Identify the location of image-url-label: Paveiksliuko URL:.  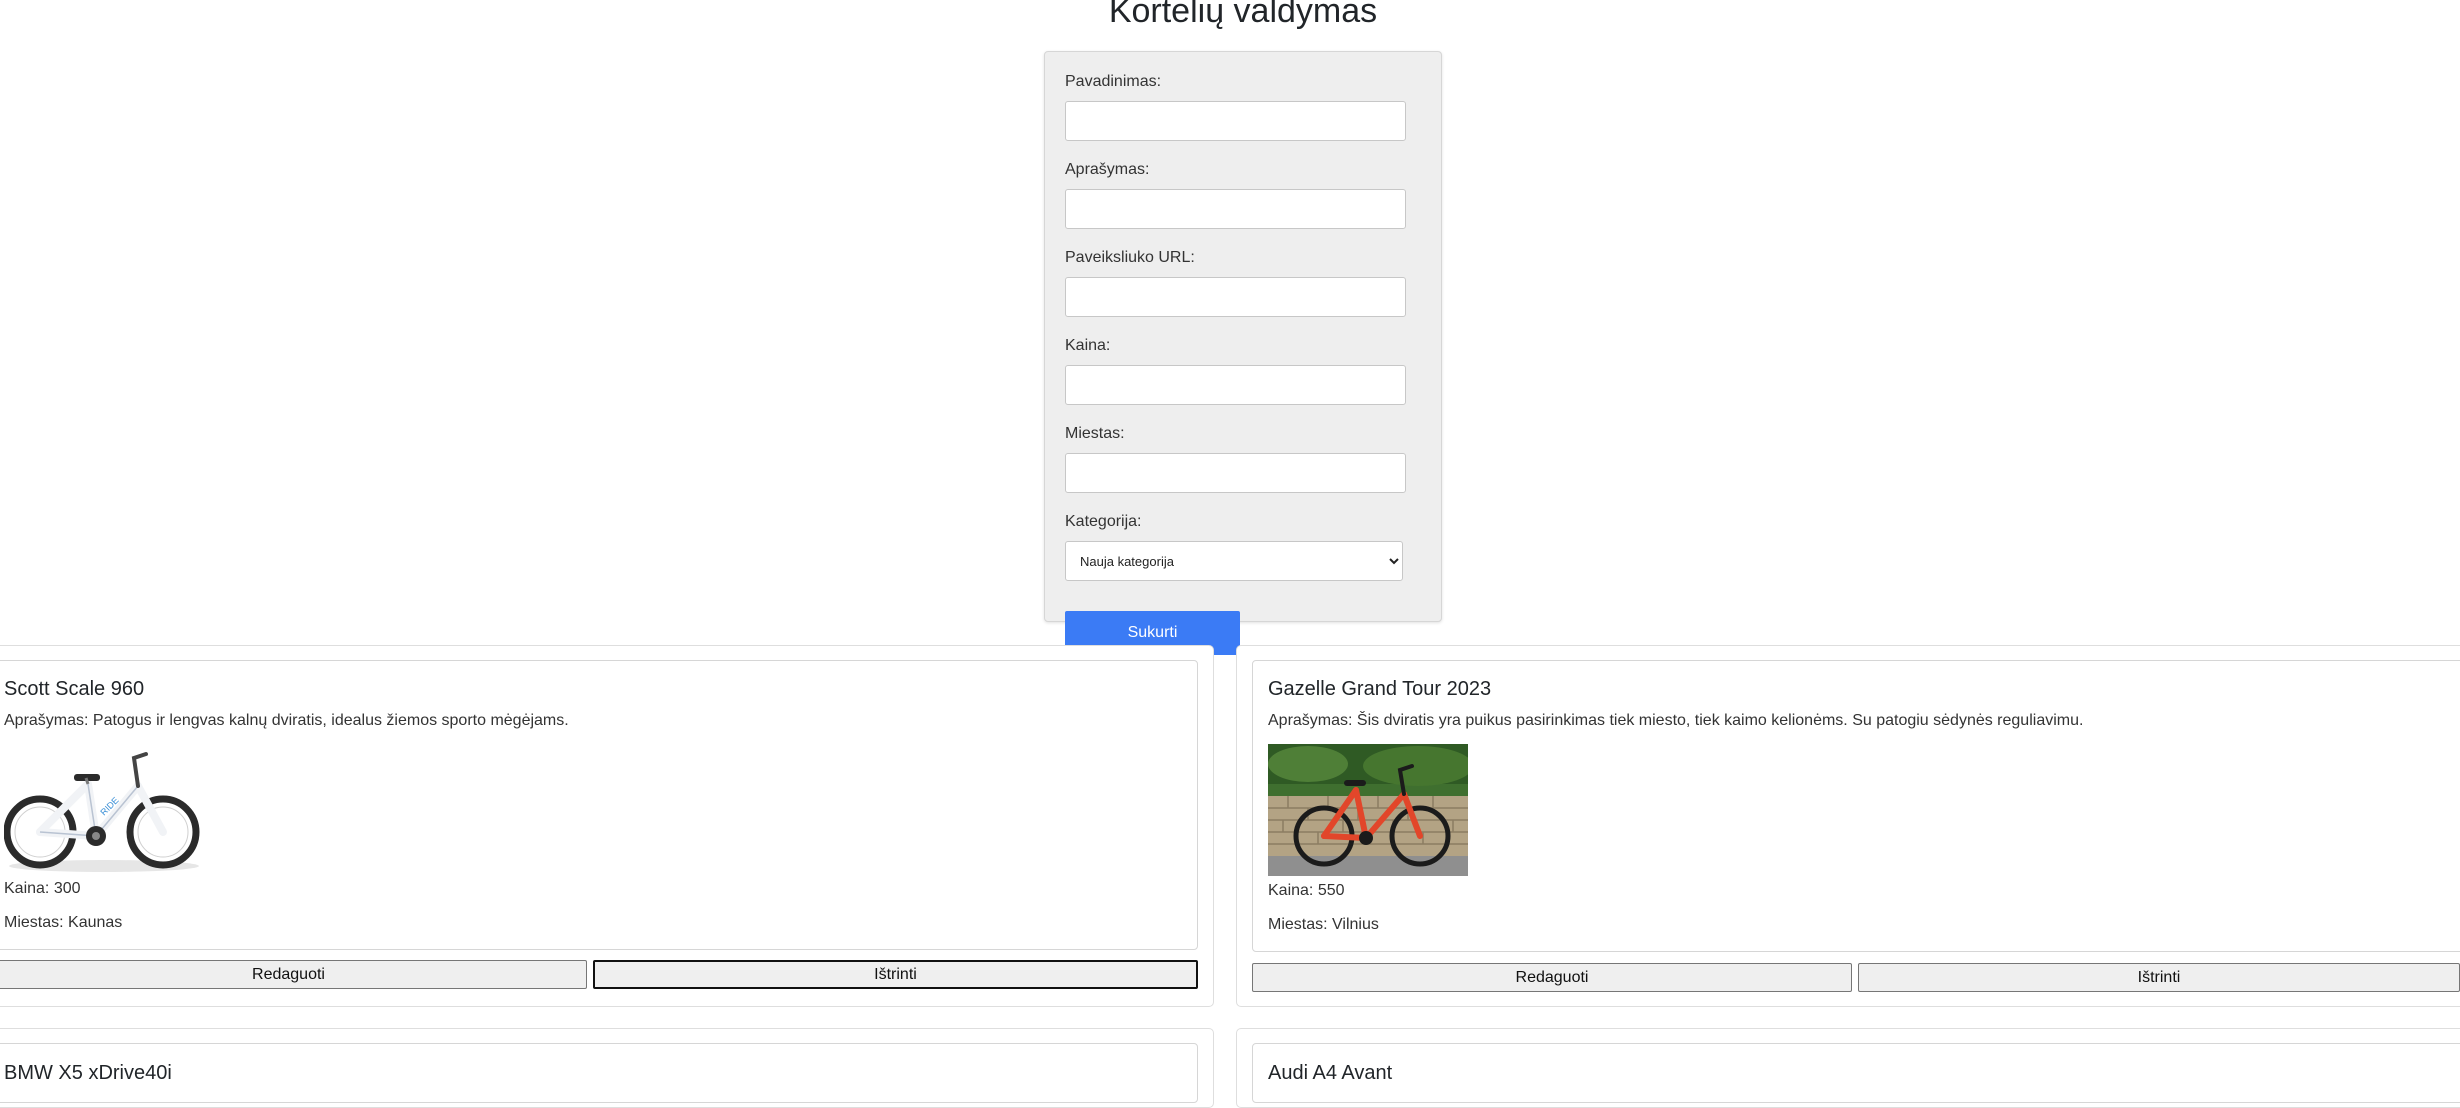
(1130, 257).